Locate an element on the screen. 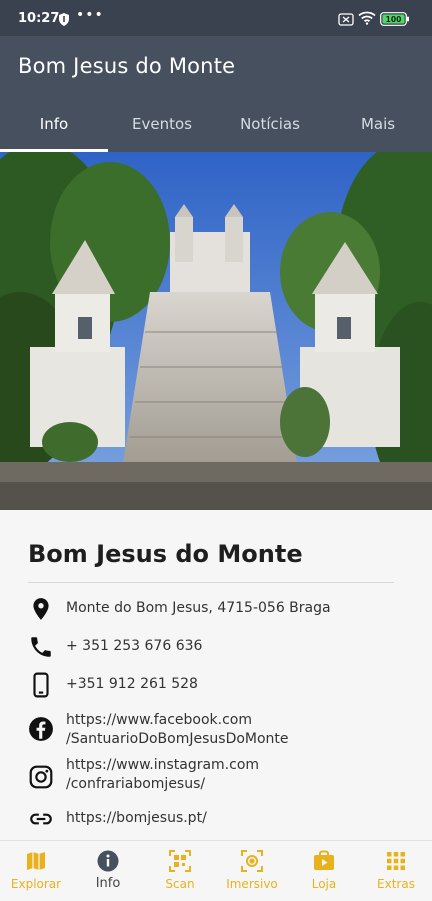 The height and width of the screenshot is (901, 432). nav-explorar-label: Explorar is located at coordinates (36, 884).